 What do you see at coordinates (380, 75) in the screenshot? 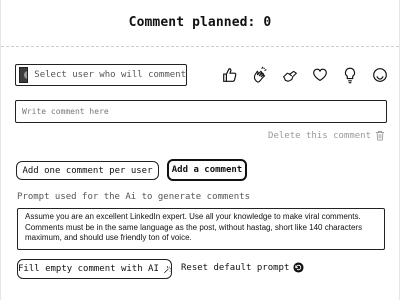
I see `funny-icon` at bounding box center [380, 75].